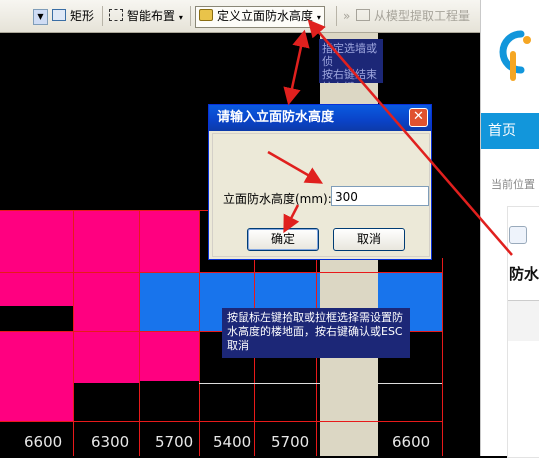 The height and width of the screenshot is (458, 539). What do you see at coordinates (283, 239) in the screenshot?
I see `ok-button: 确定` at bounding box center [283, 239].